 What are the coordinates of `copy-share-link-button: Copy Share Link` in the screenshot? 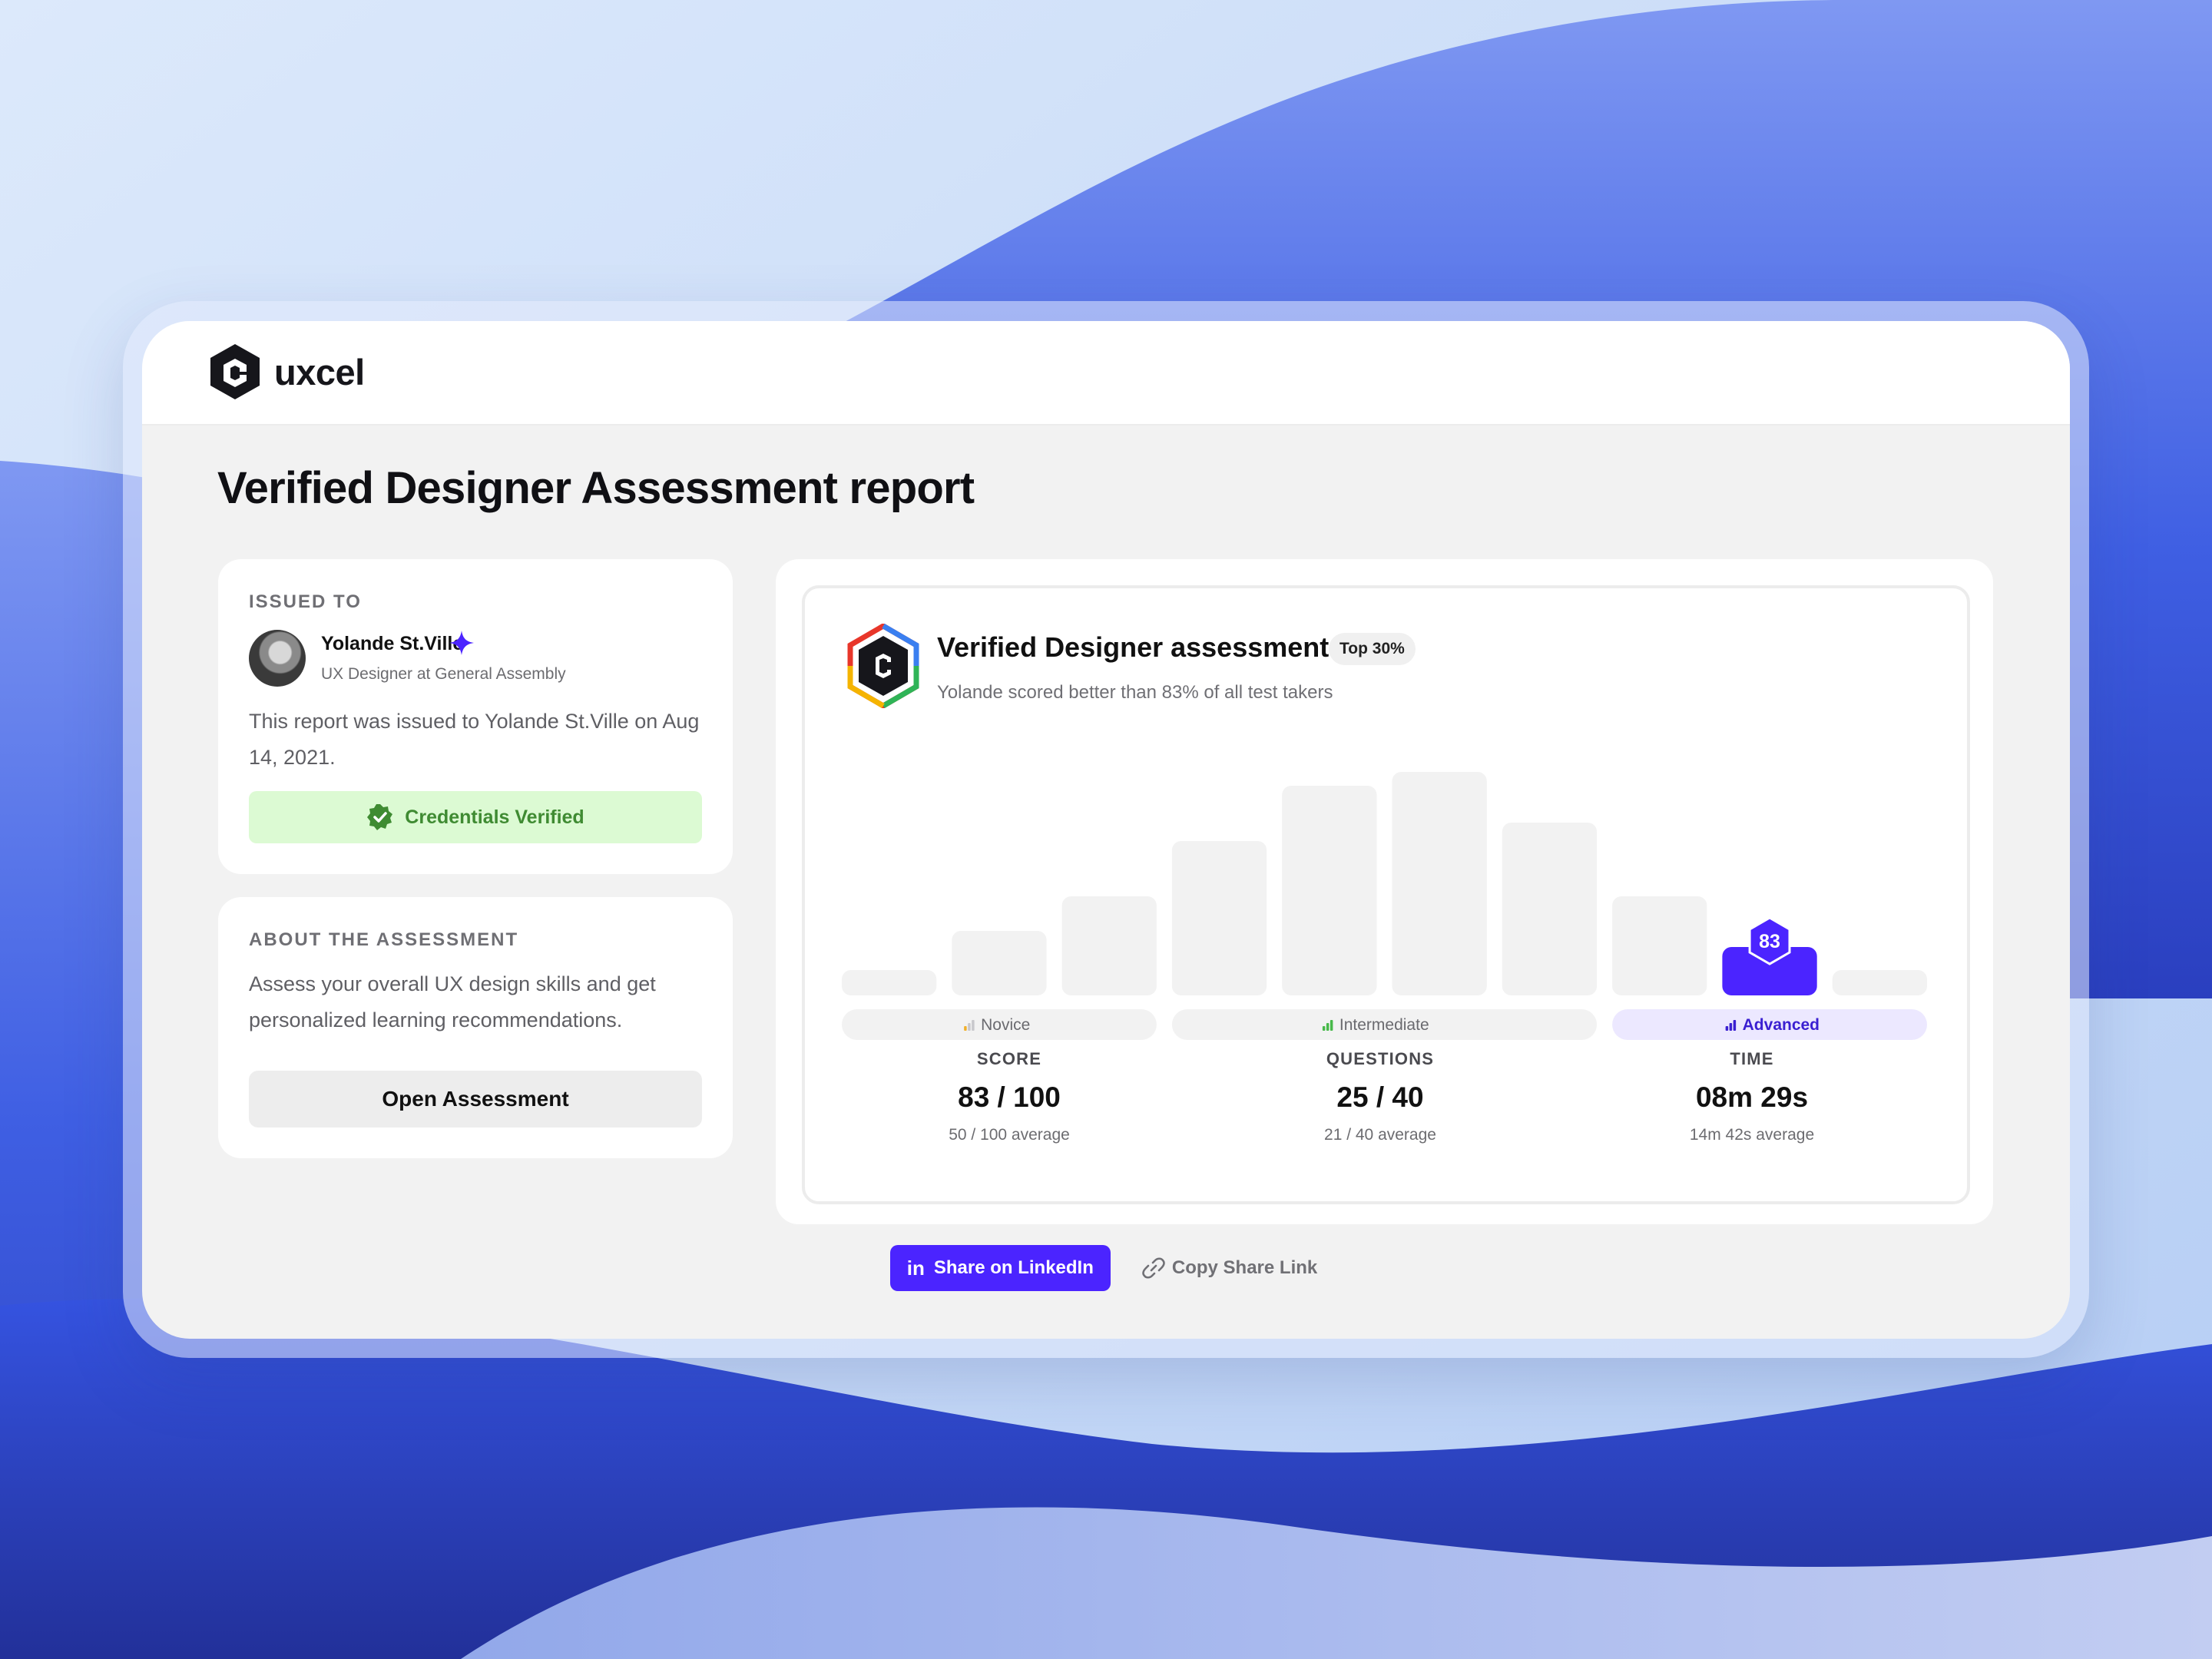 It's located at (1229, 1268).